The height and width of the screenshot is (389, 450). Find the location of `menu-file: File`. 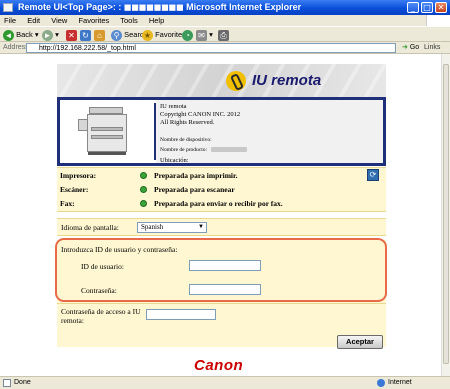

menu-file: File is located at coordinates (10, 20).